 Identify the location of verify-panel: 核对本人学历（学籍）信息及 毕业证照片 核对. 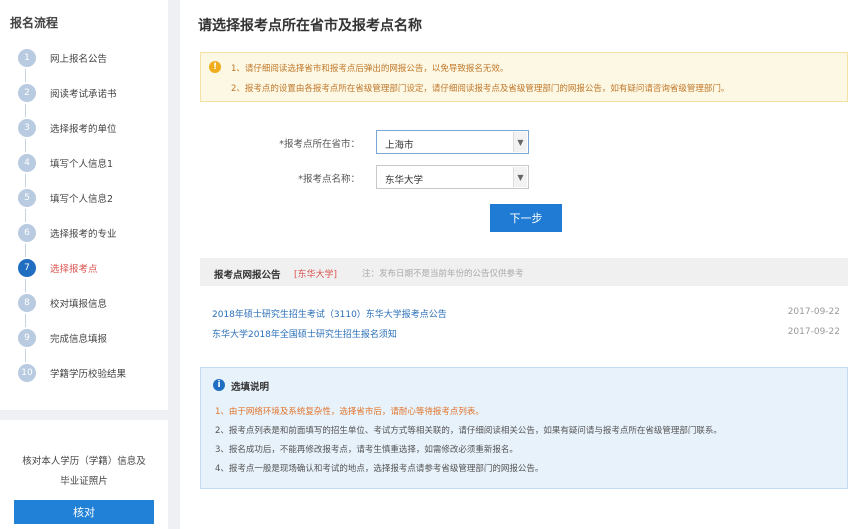
(84, 474).